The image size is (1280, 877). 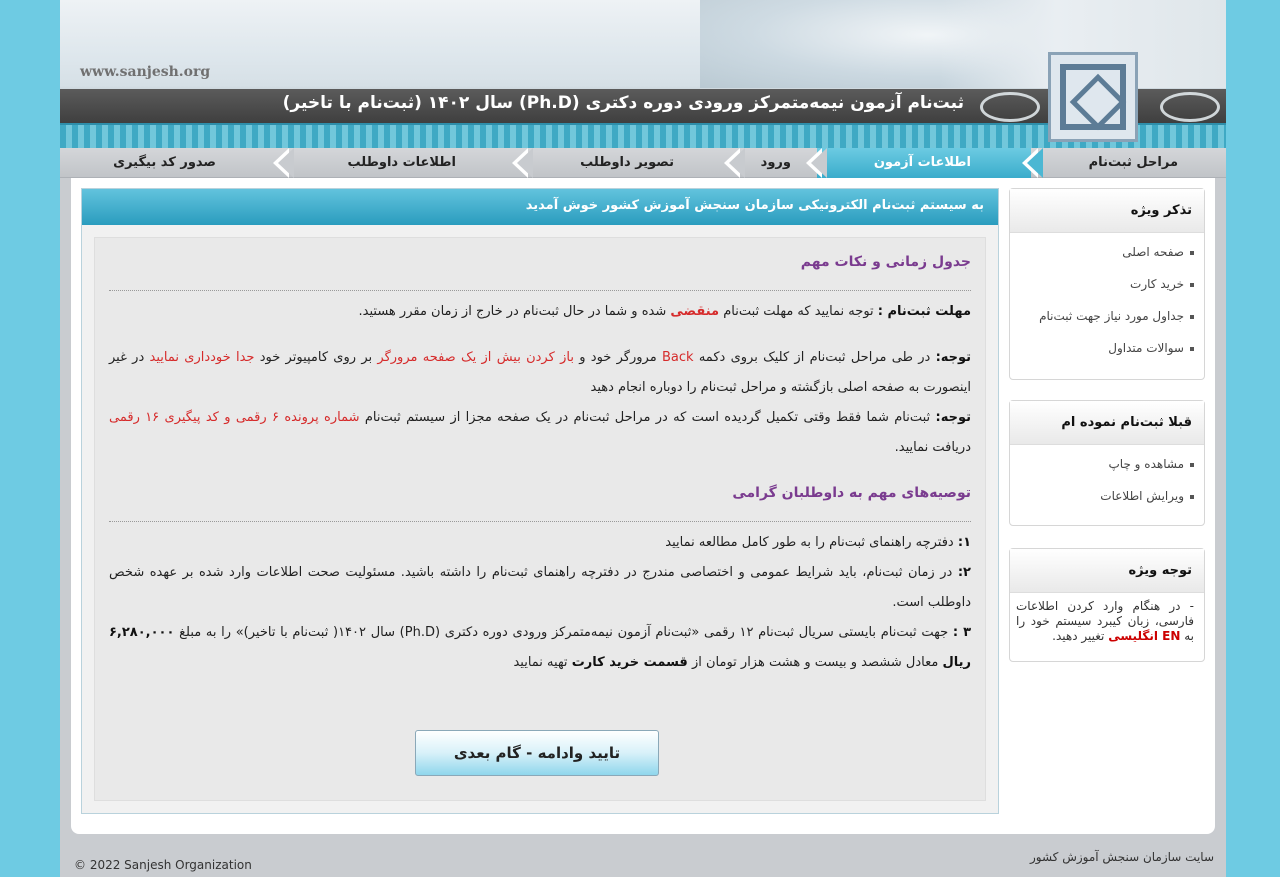 I want to click on confirm-next-button: تایید وادامه - گام بعدی, so click(x=537, y=753).